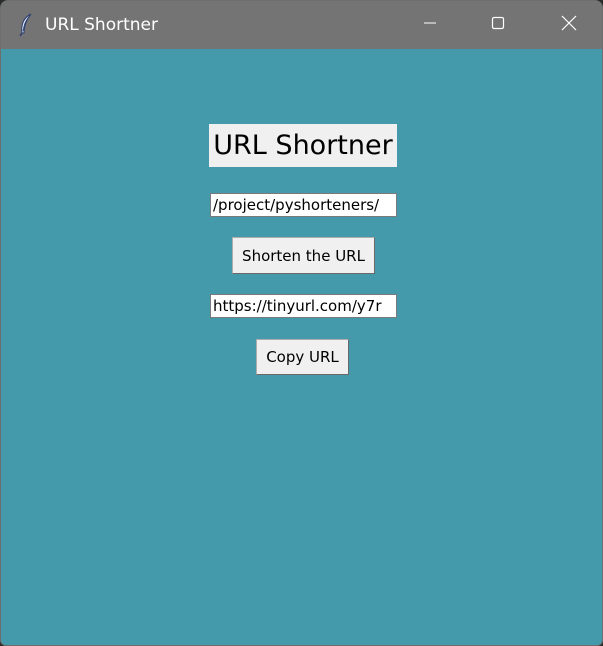 The image size is (603, 646). I want to click on close-icon, so click(569, 25).